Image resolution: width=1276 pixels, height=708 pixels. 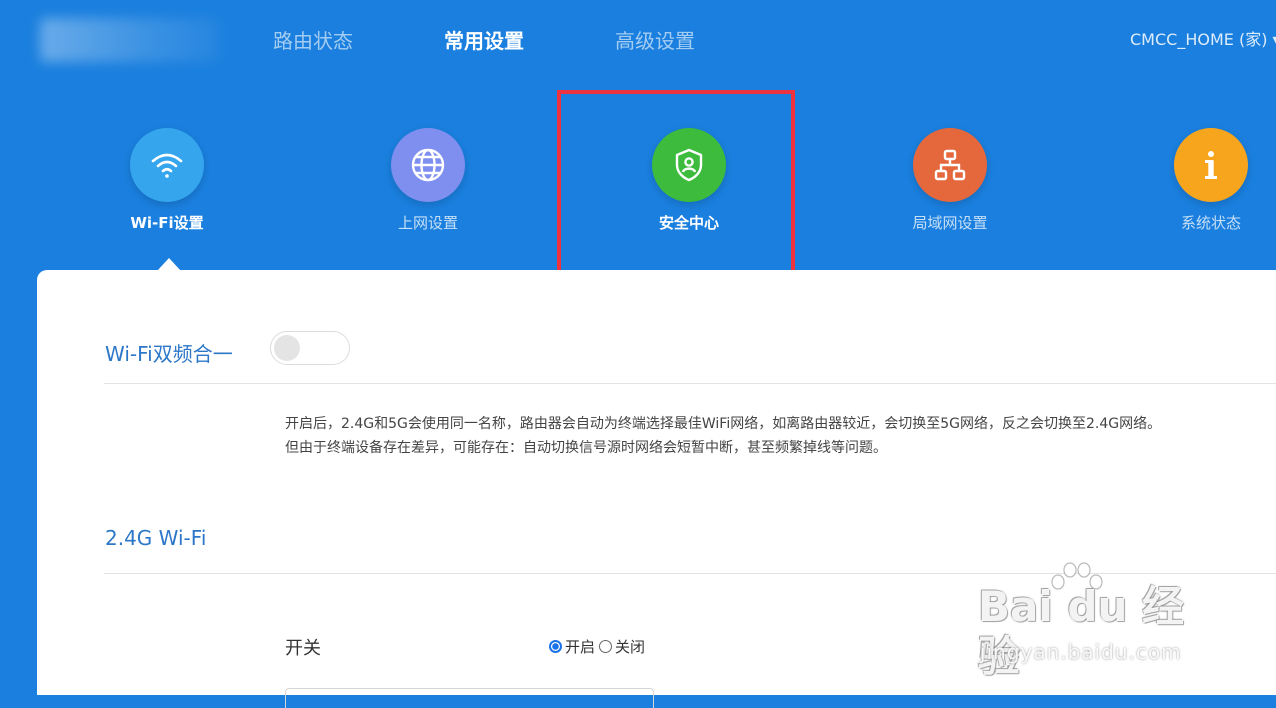 I want to click on dual-band-toggle, so click(x=310, y=348).